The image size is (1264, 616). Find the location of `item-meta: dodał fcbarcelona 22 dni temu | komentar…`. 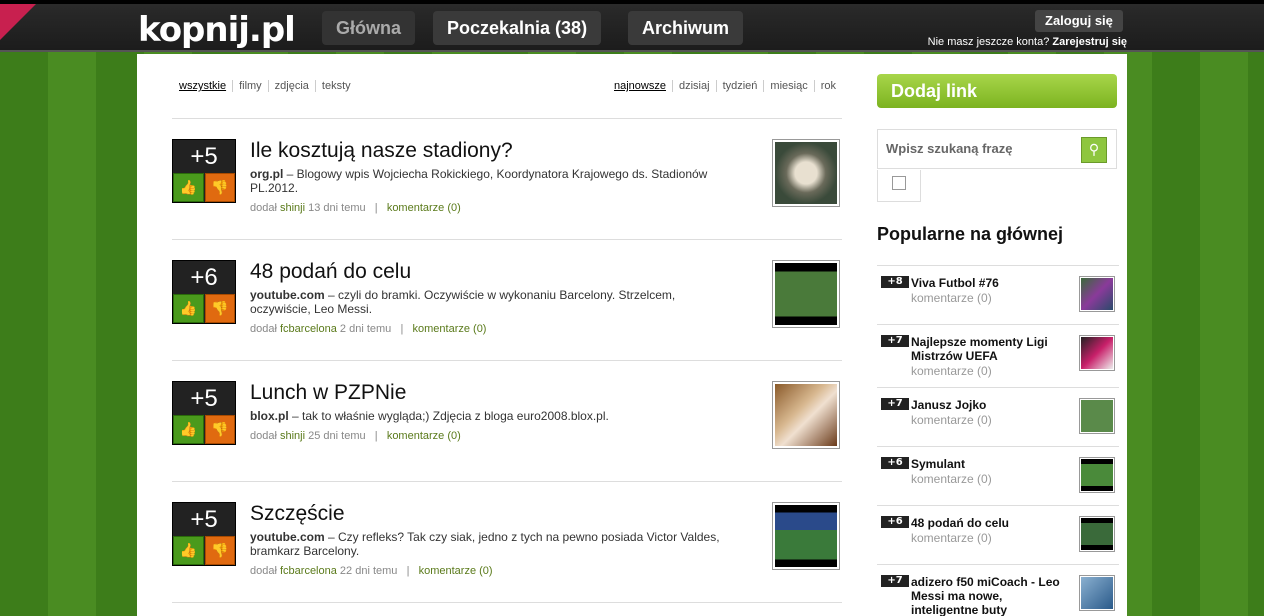

item-meta: dodał fcbarcelona 22 dni temu | komentar… is located at coordinates (371, 571).